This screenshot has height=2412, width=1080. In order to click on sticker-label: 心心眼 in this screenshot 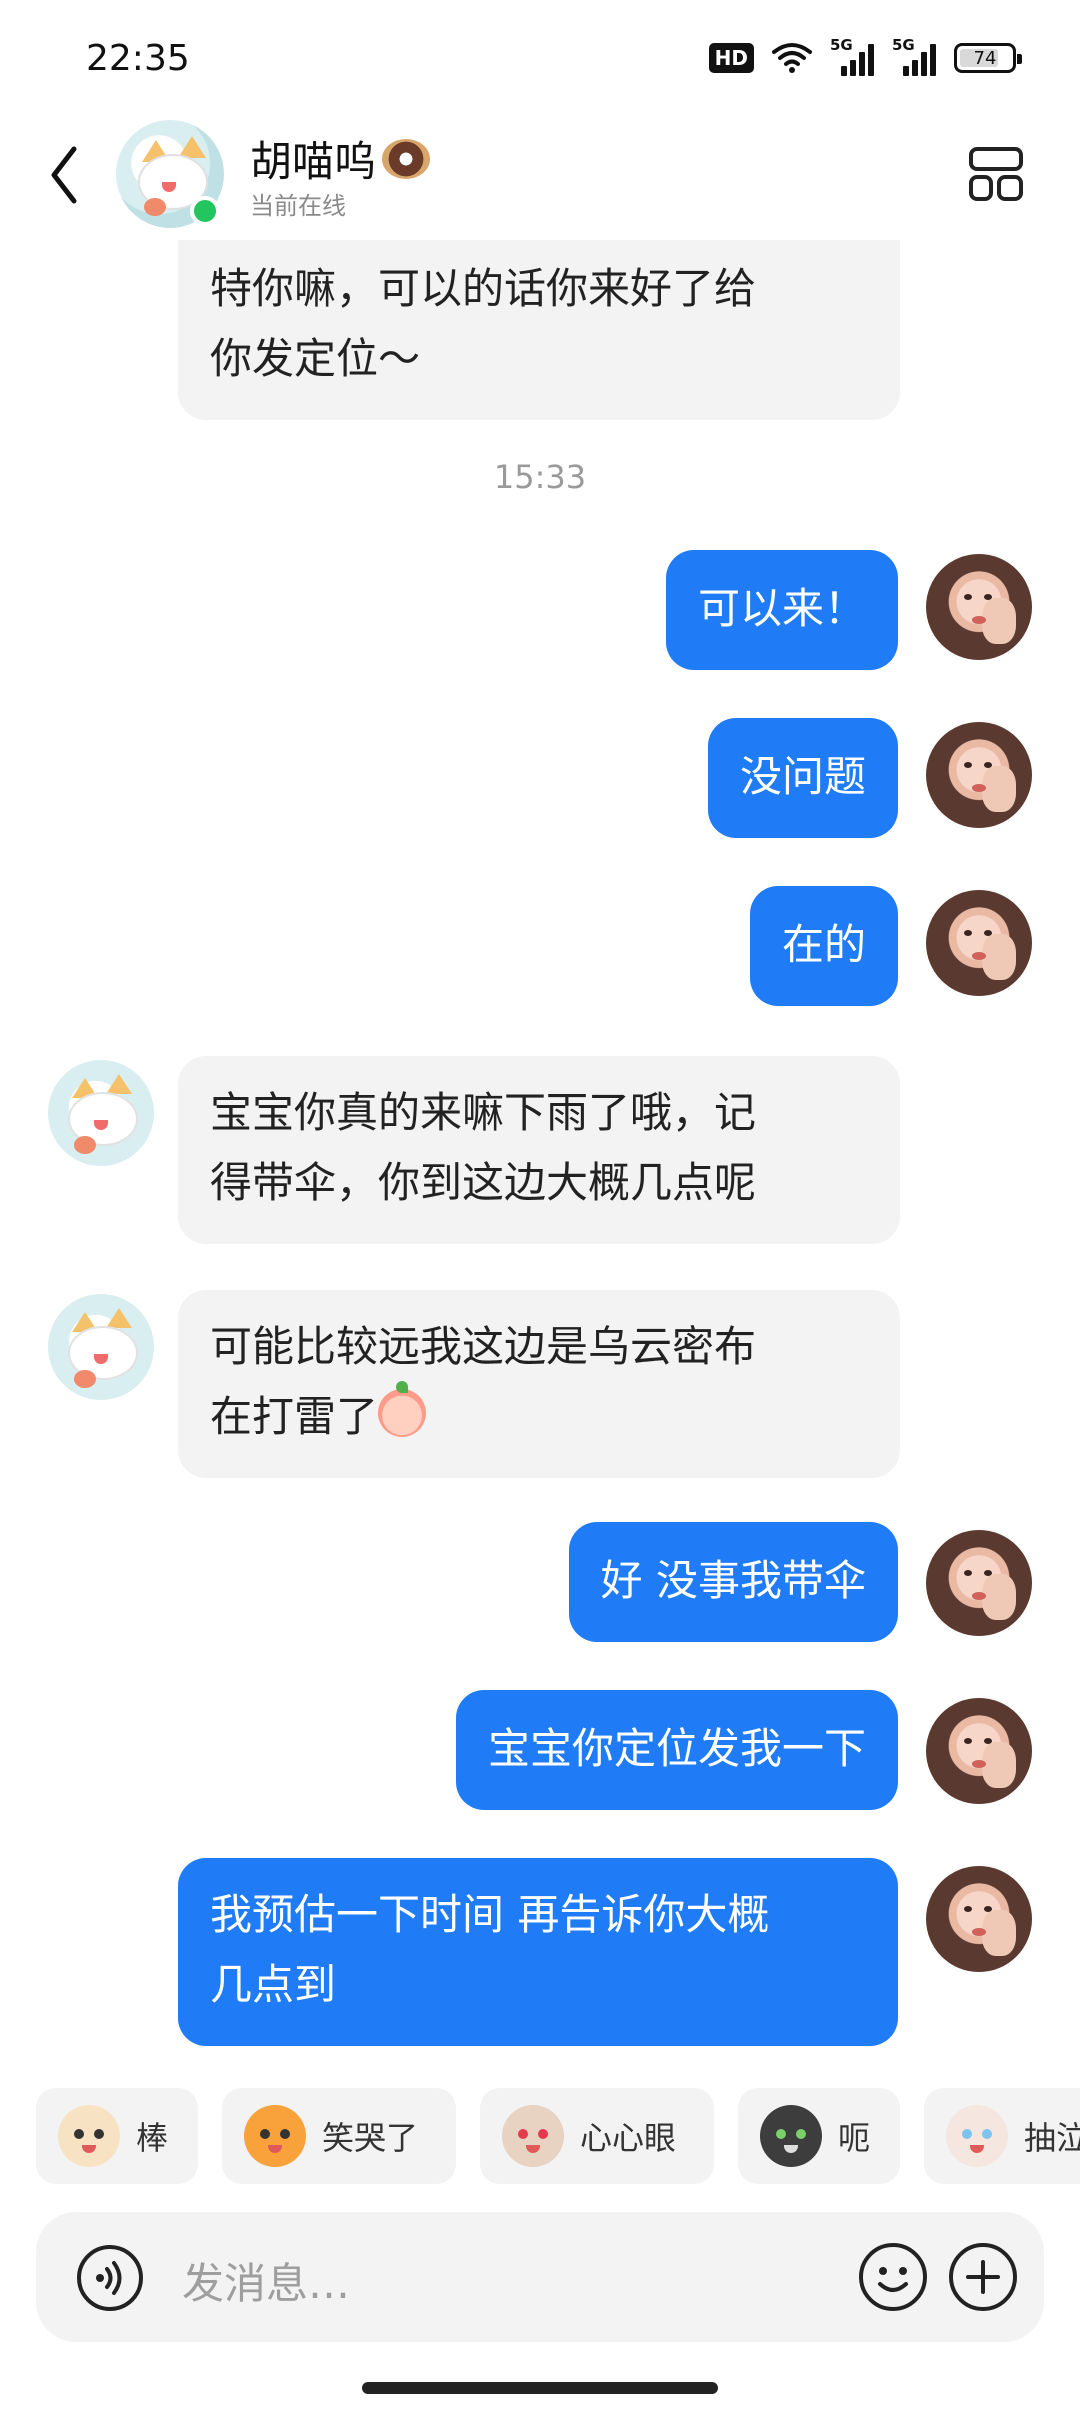, I will do `click(628, 2138)`.